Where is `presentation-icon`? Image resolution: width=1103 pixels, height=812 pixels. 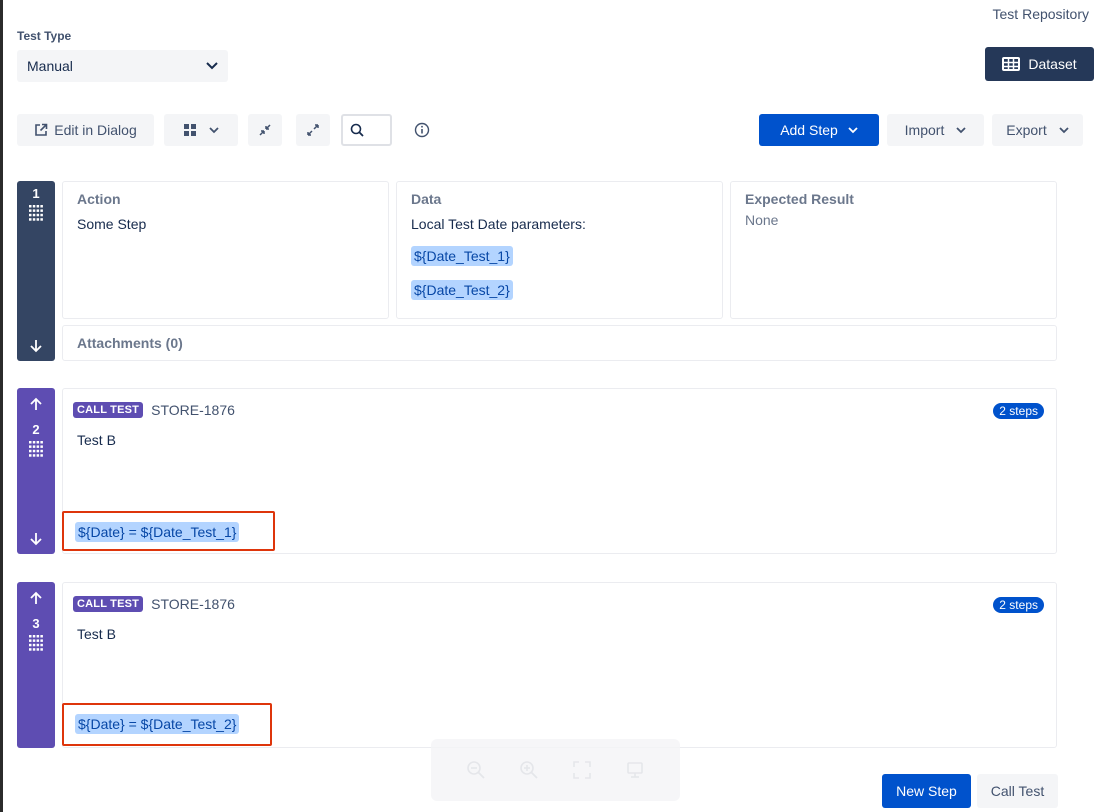 presentation-icon is located at coordinates (635, 770).